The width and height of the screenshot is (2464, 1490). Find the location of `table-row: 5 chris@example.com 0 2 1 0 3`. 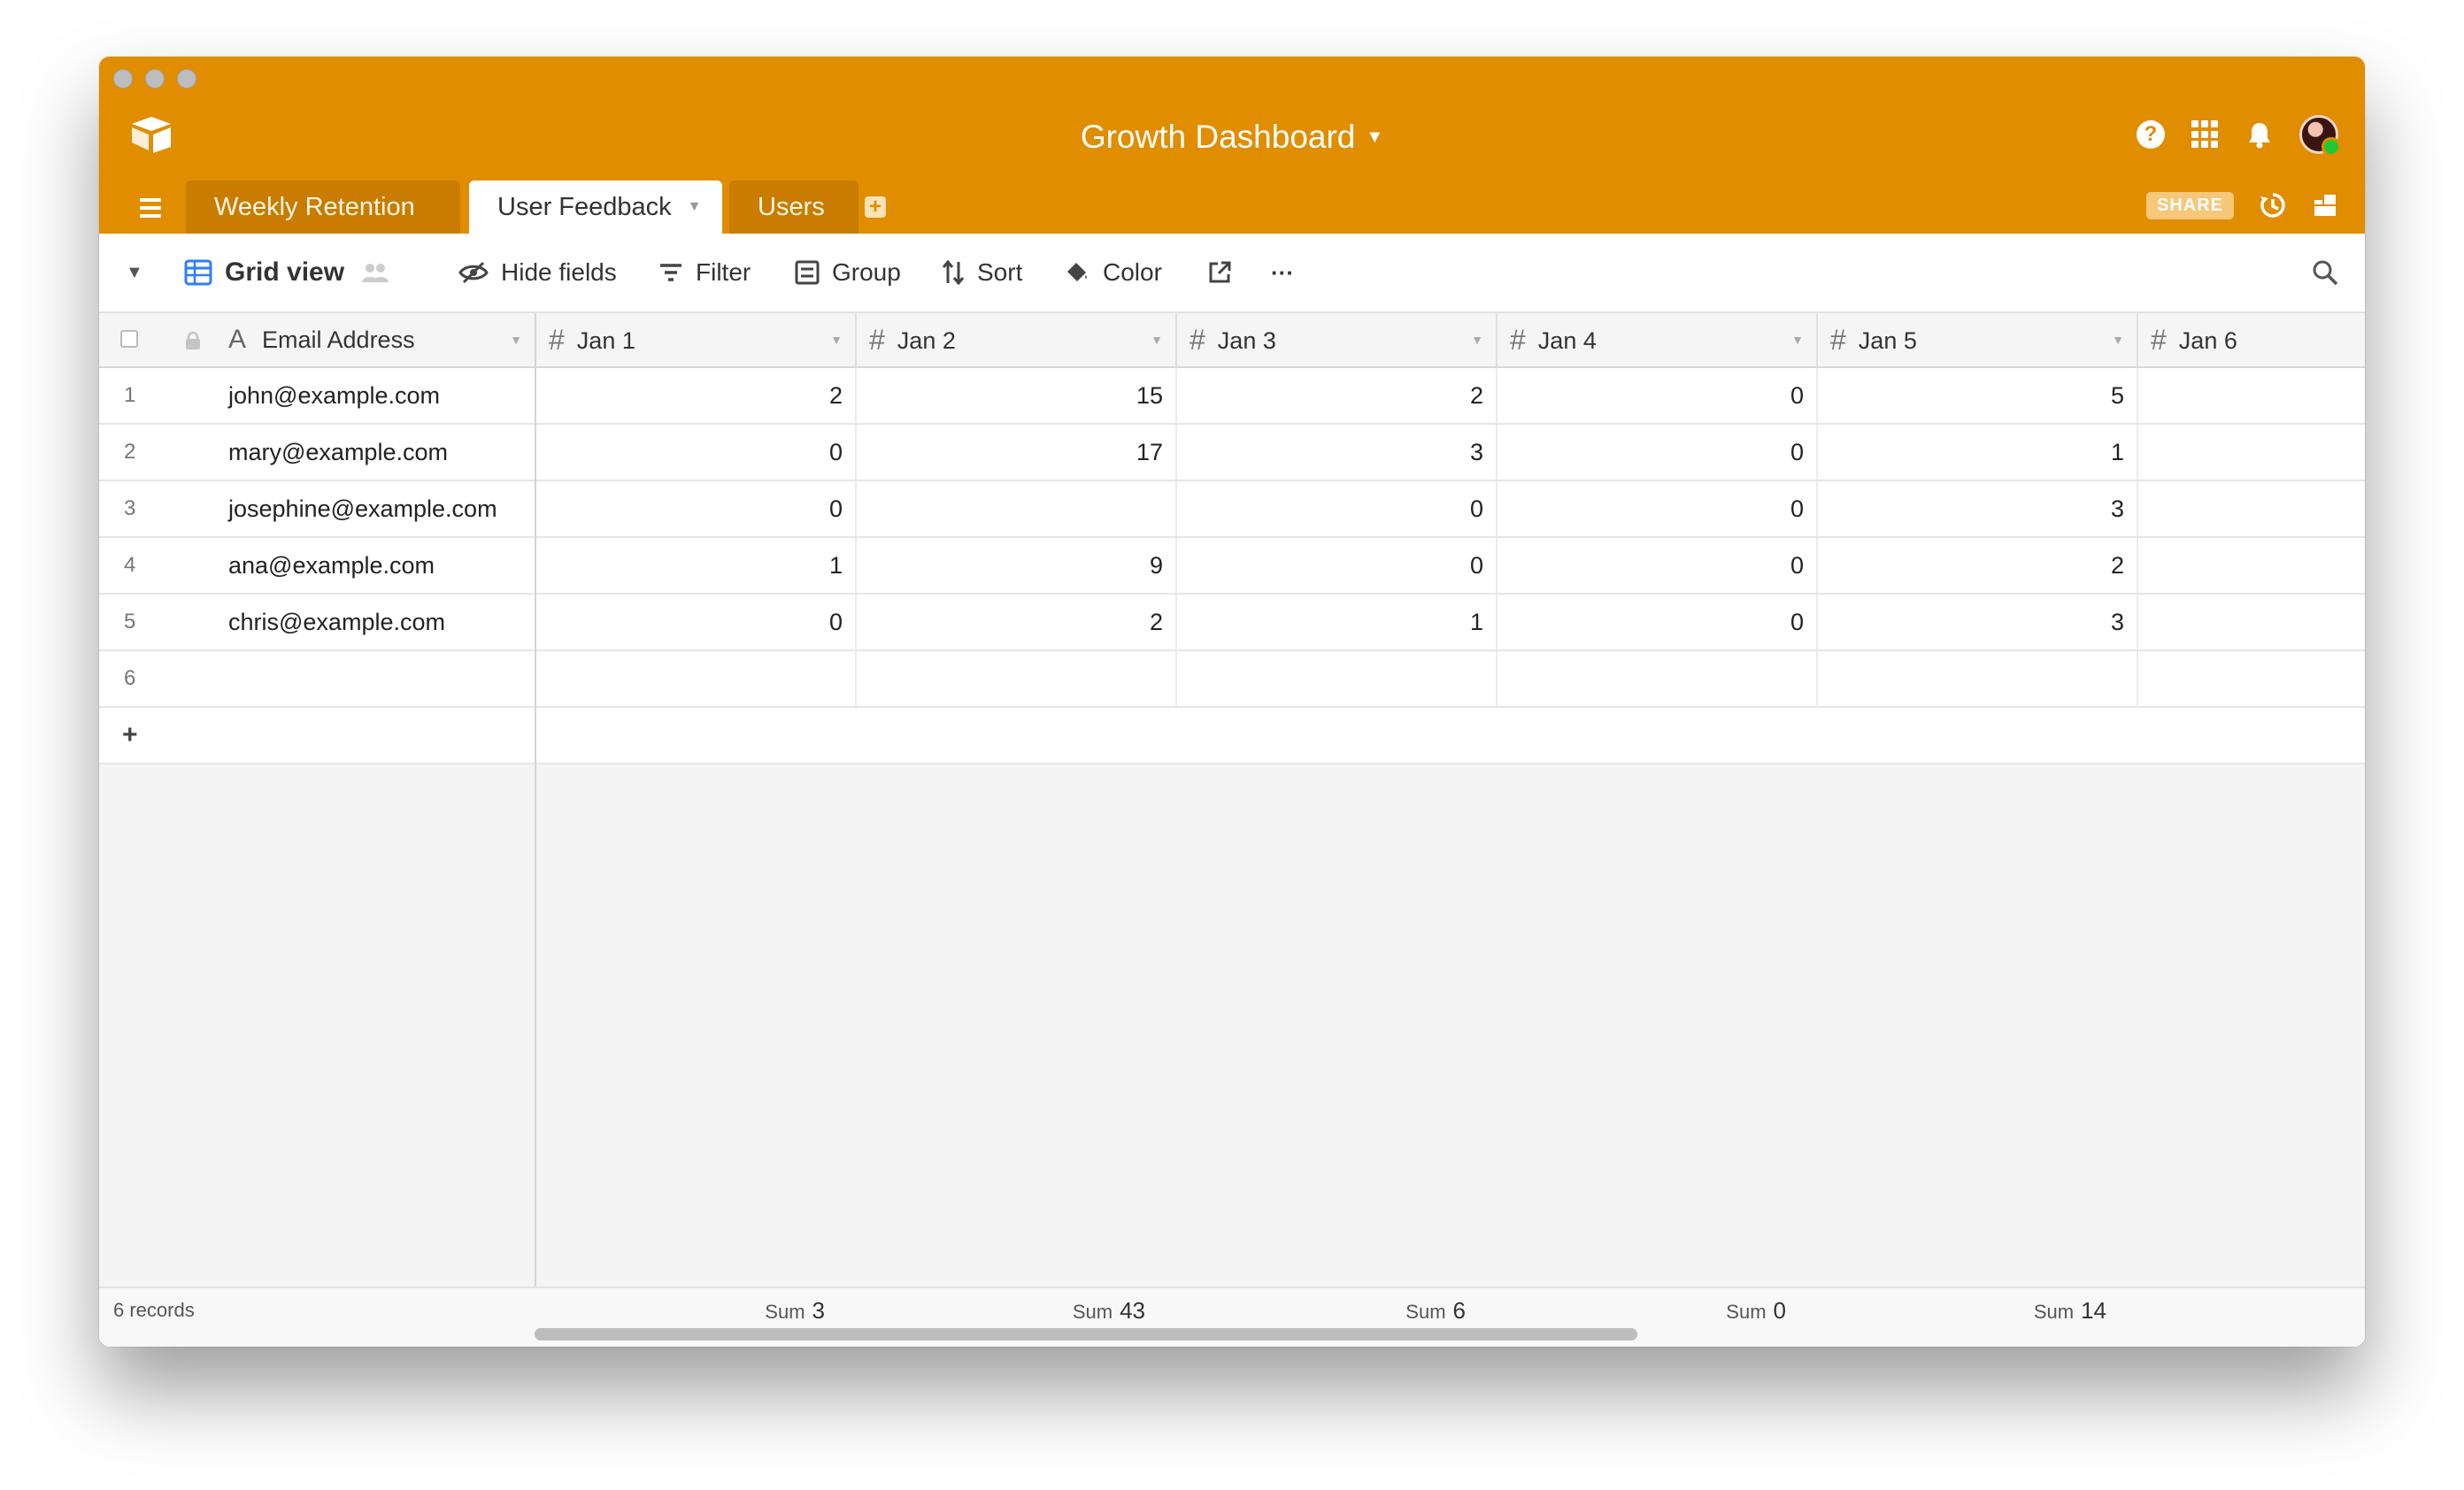

table-row: 5 chris@example.com 0 2 1 0 3 is located at coordinates (1232, 623).